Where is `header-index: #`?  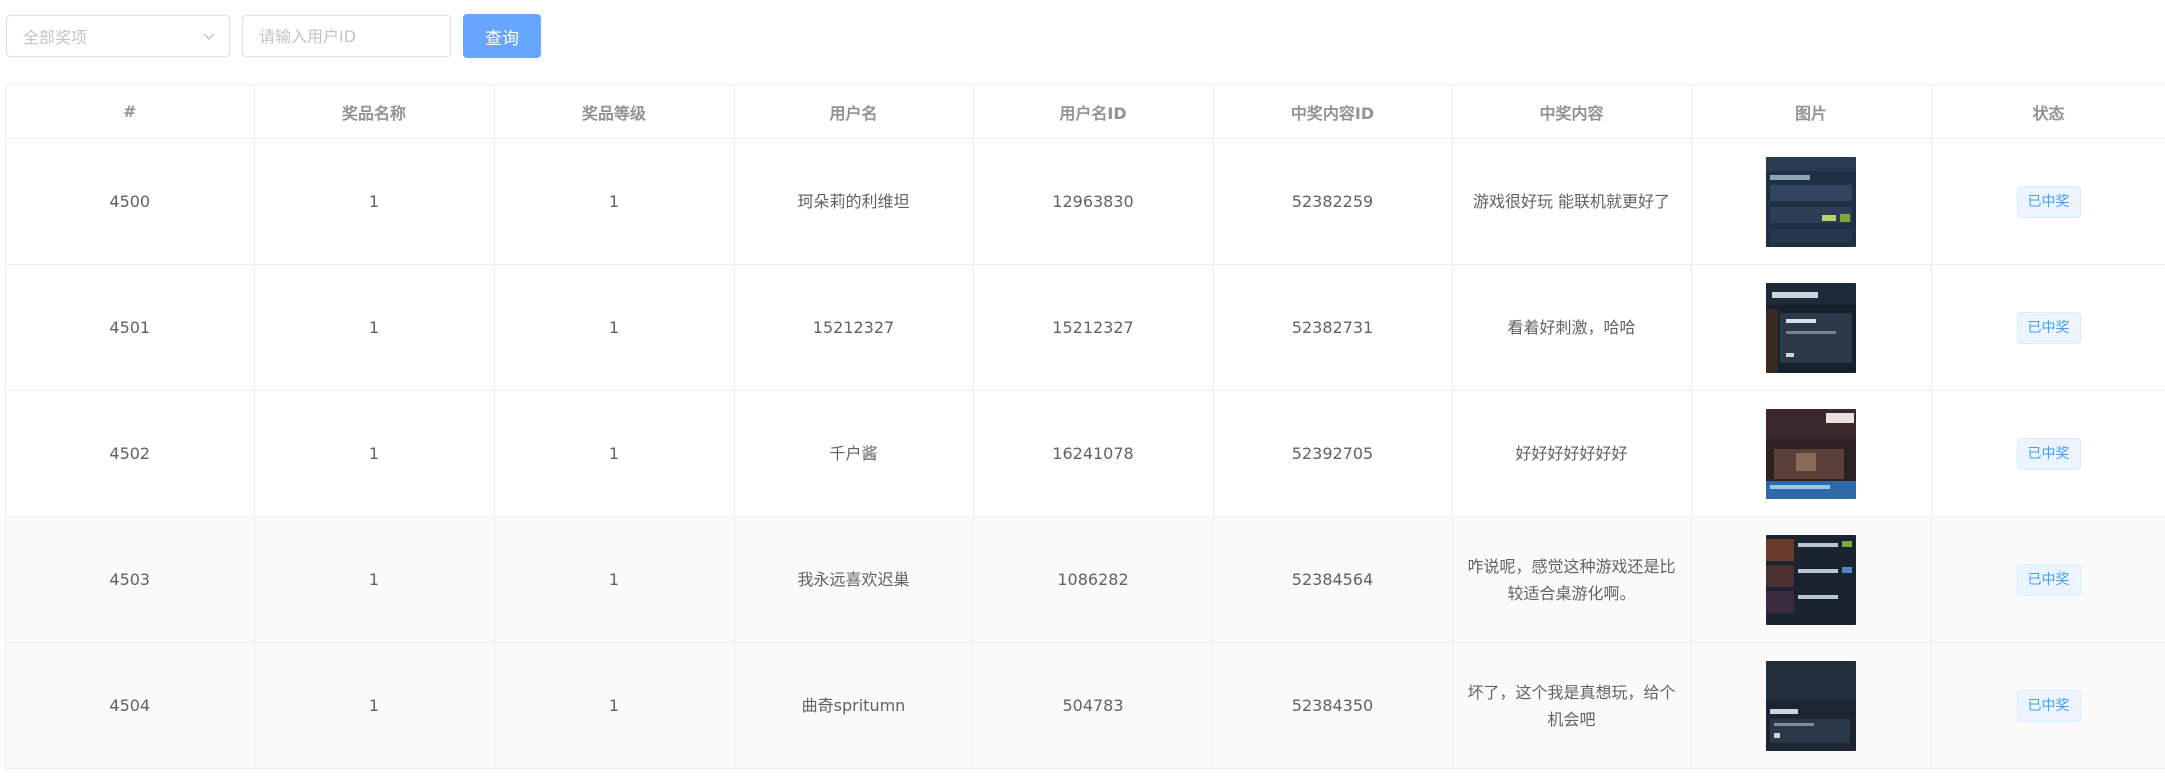
header-index: # is located at coordinates (130, 112).